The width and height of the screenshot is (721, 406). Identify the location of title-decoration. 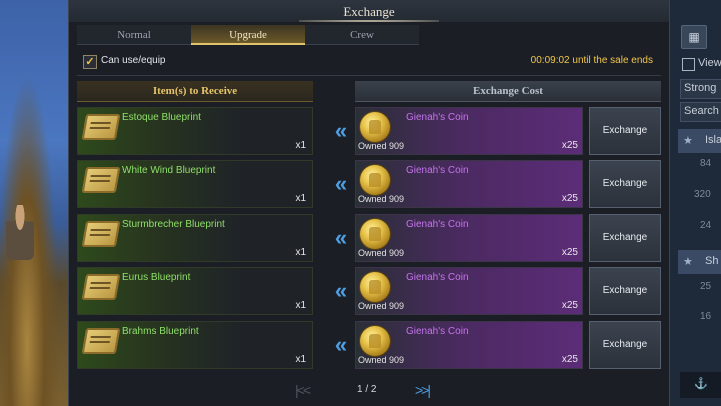
(369, 21).